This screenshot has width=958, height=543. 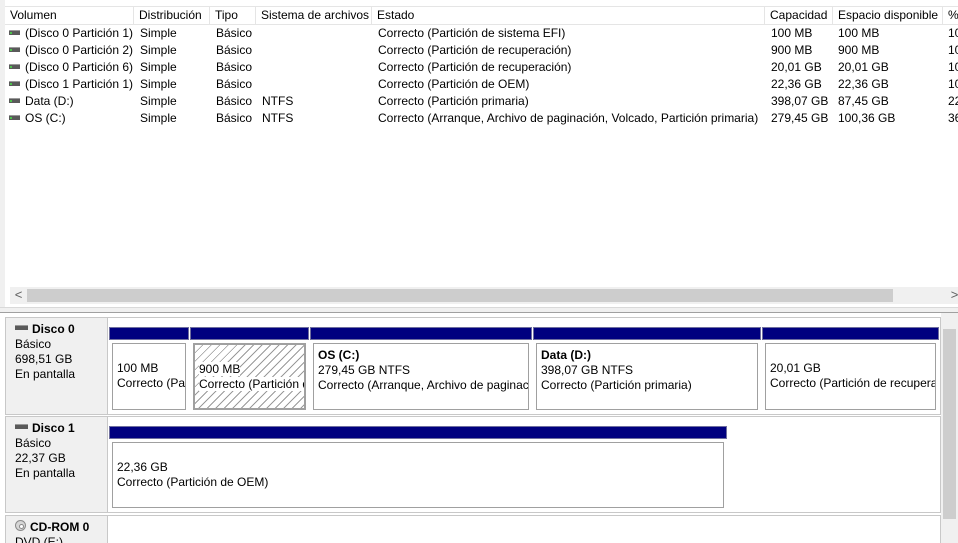 I want to click on vertical-scrollbar, so click(x=949, y=428).